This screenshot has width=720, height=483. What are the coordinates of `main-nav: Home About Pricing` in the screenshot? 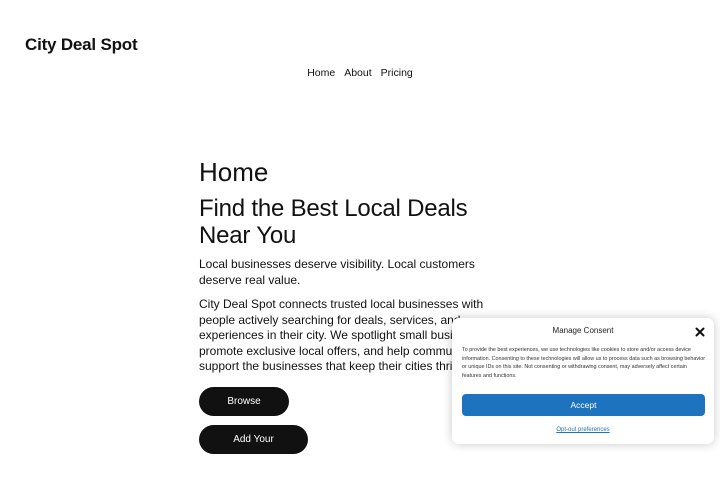 It's located at (360, 73).